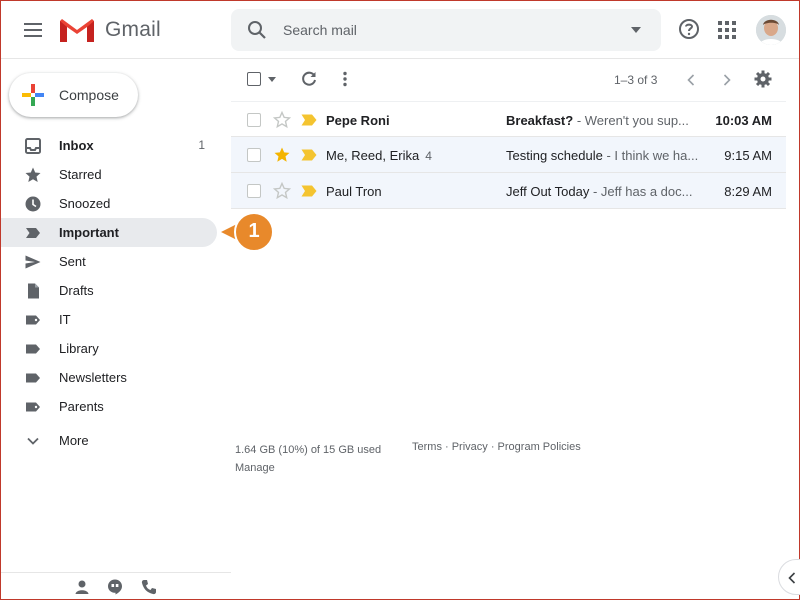 This screenshot has width=800, height=600. What do you see at coordinates (727, 30) in the screenshot?
I see `apps-grid-icon` at bounding box center [727, 30].